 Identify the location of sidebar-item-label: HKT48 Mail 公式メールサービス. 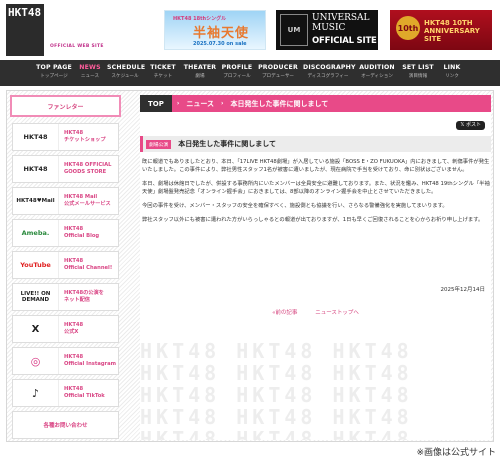
(87, 200).